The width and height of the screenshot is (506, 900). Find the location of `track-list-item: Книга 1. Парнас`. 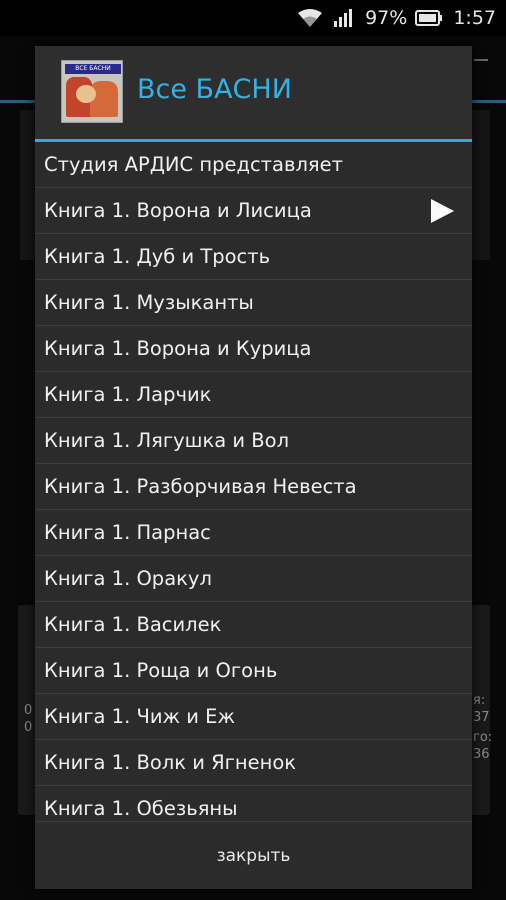

track-list-item: Книга 1. Парнас is located at coordinates (253, 533).